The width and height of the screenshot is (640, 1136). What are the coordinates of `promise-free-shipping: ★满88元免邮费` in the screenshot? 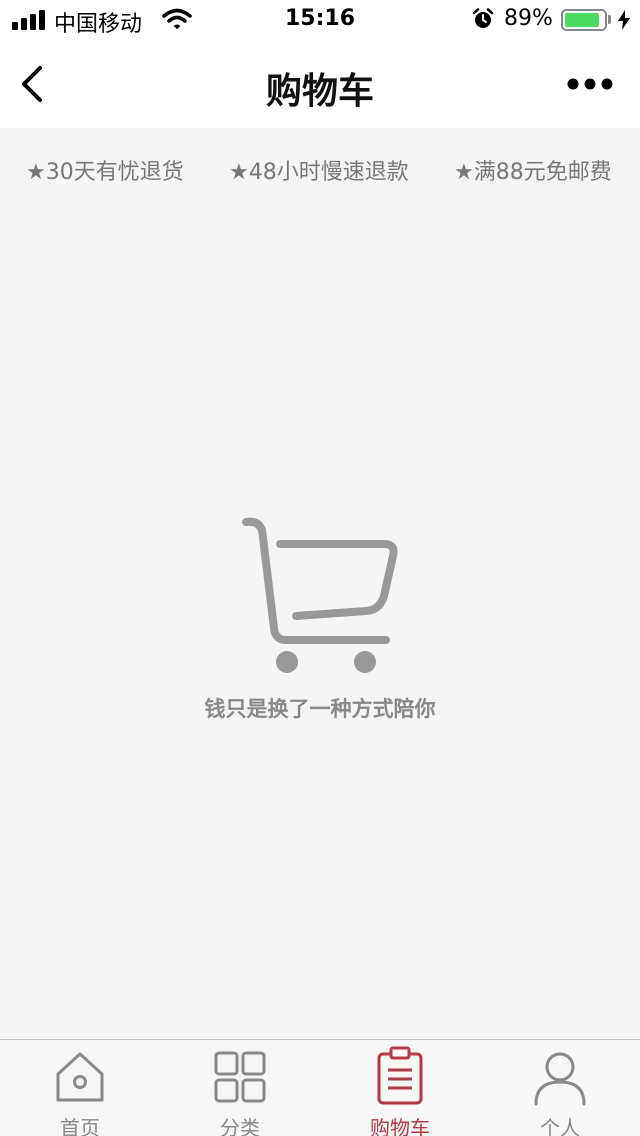 It's located at (533, 172).